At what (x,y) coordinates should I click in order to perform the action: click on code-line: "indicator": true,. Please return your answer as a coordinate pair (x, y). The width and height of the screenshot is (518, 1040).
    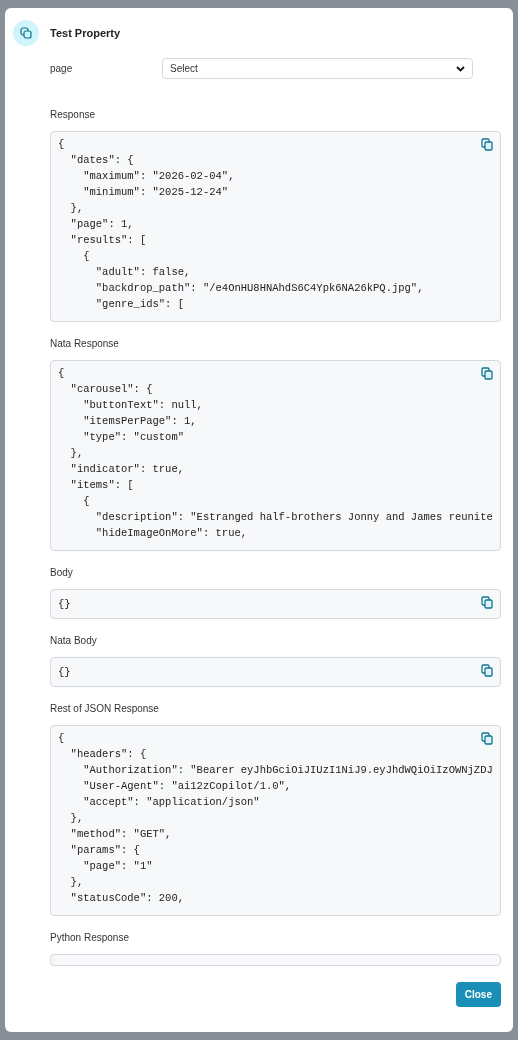
    Looking at the image, I should click on (127, 469).